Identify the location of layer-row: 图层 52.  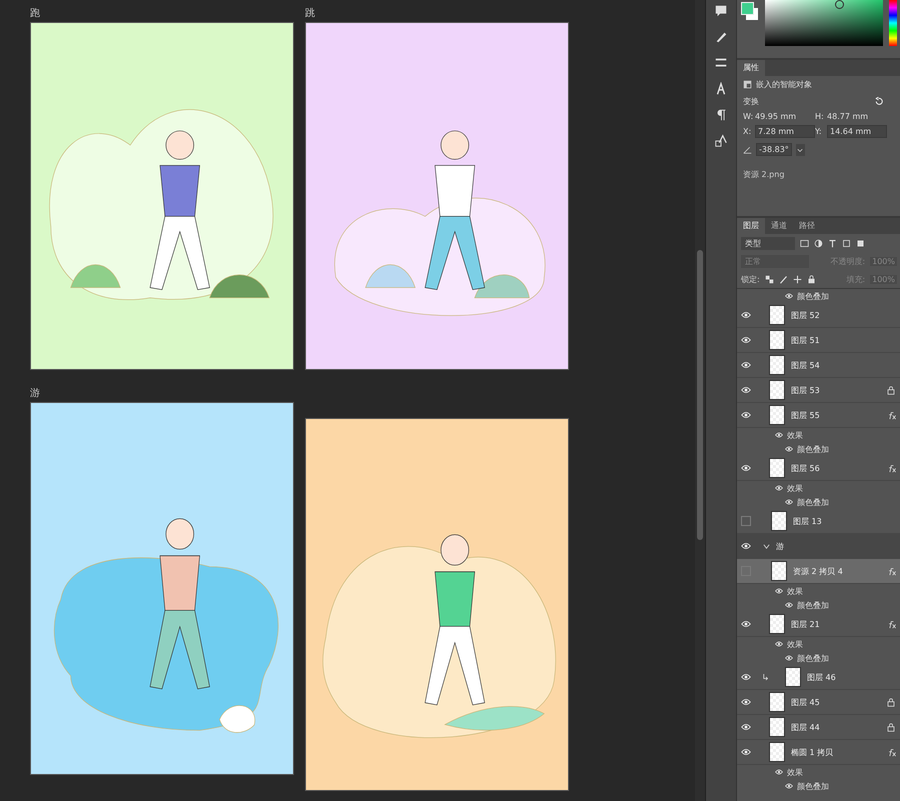
(818, 315).